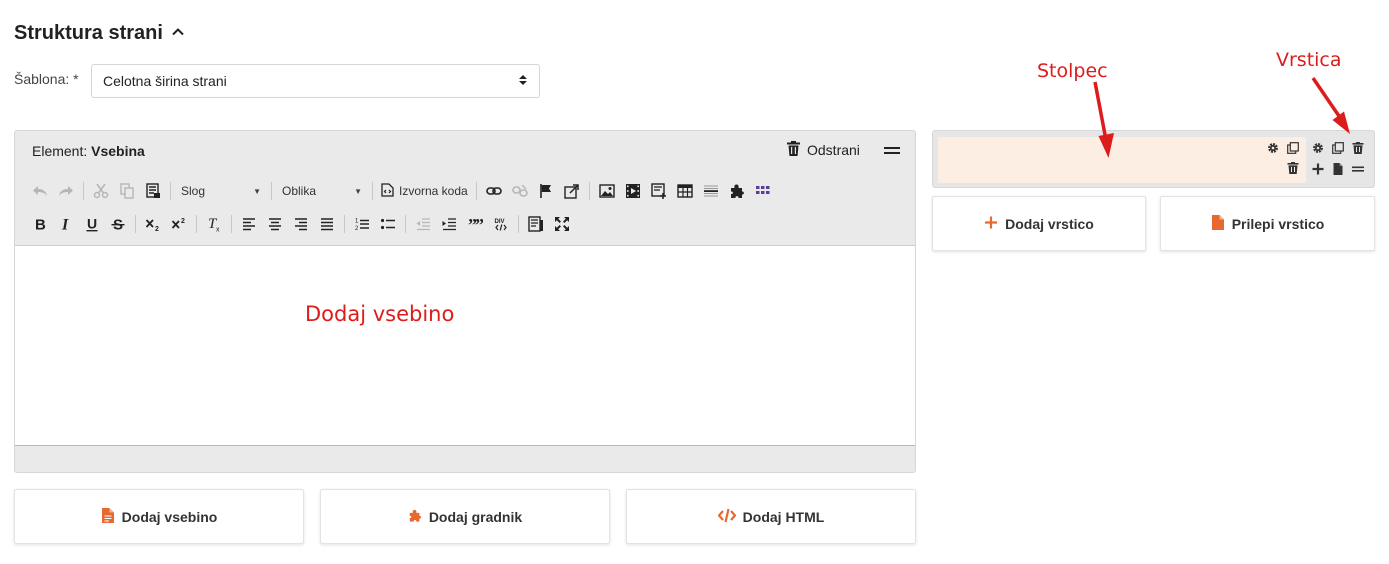 Image resolution: width=1389 pixels, height=564 pixels. What do you see at coordinates (536, 224) in the screenshot?
I see `show-blocks-icon` at bounding box center [536, 224].